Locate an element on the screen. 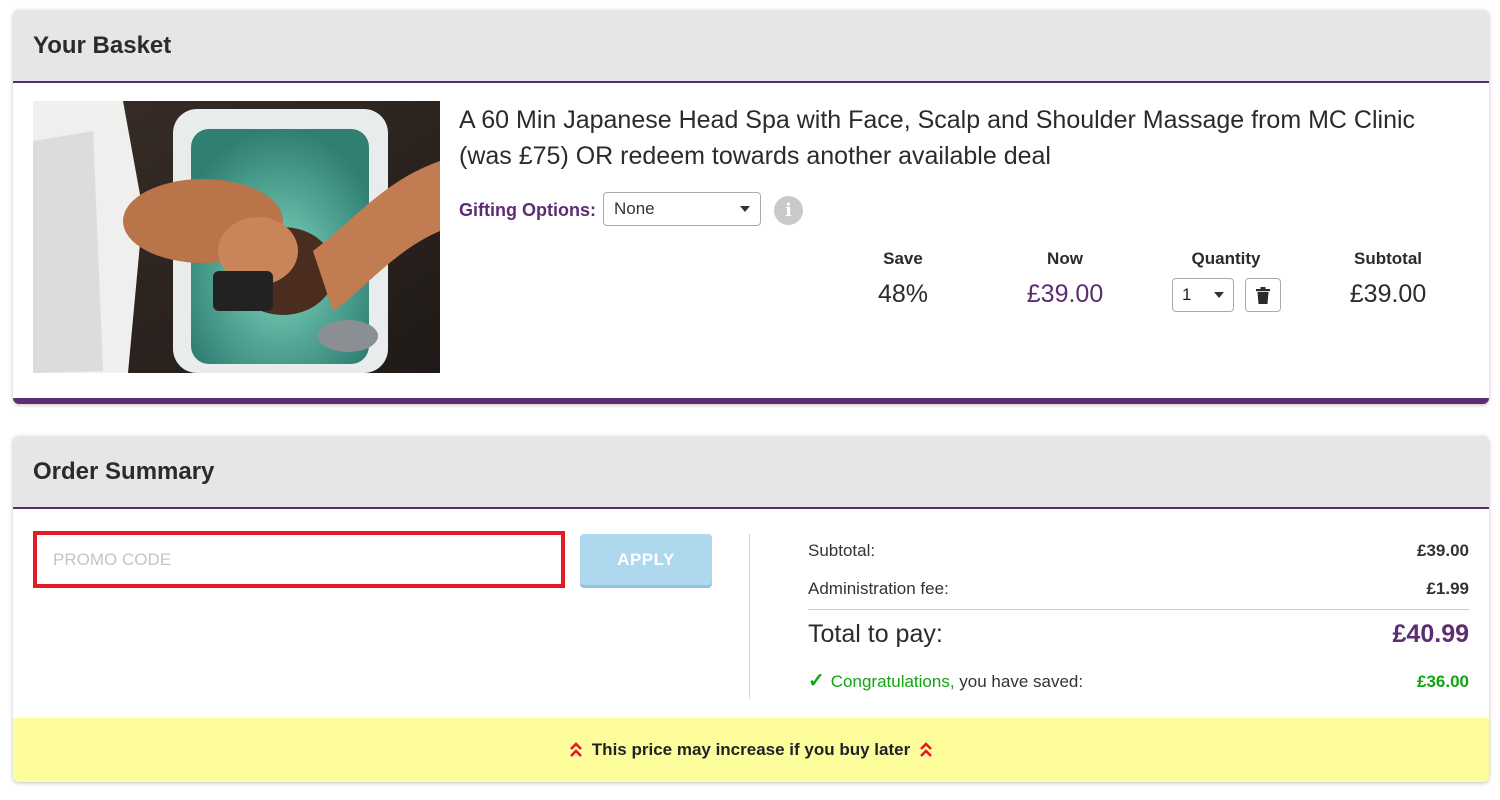 The width and height of the screenshot is (1500, 800). order-summary-header: Order Summary is located at coordinates (751, 472).